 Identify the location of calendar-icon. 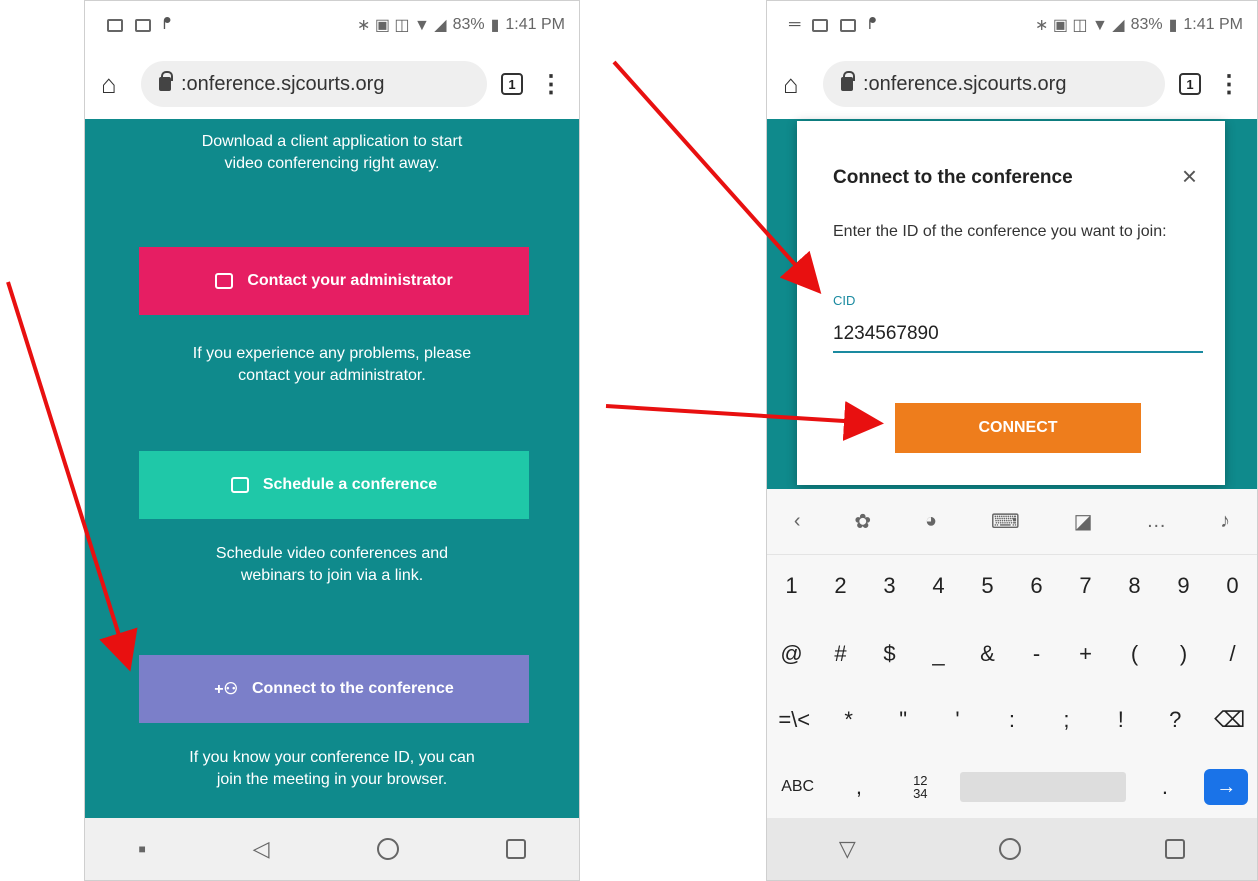
(239, 485).